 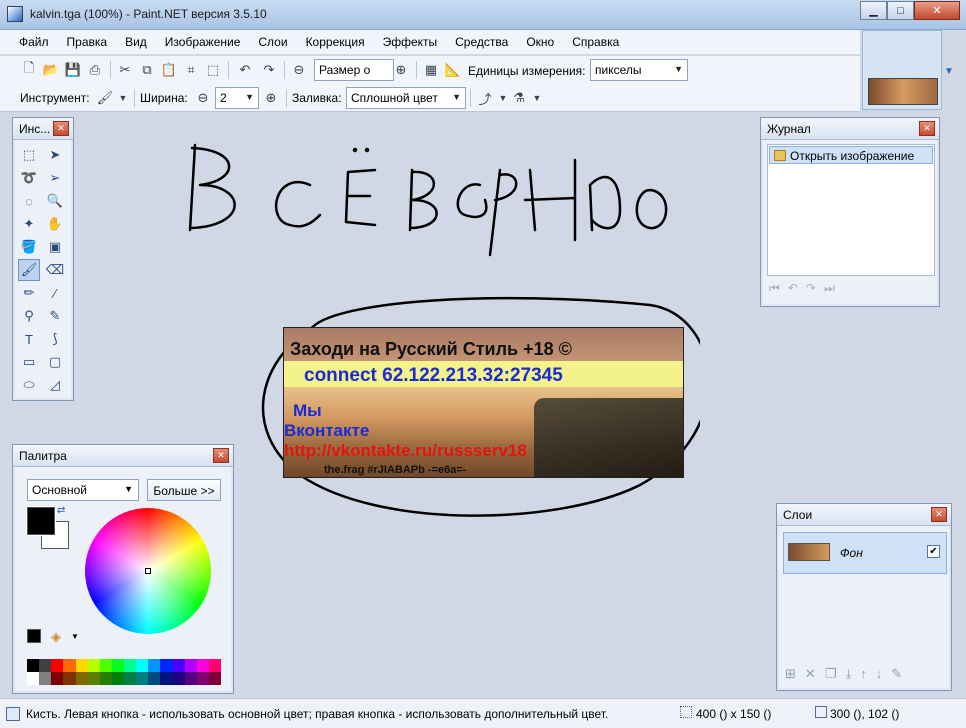 What do you see at coordinates (896, 674) in the screenshot?
I see `layer-properties-icon: ✎` at bounding box center [896, 674].